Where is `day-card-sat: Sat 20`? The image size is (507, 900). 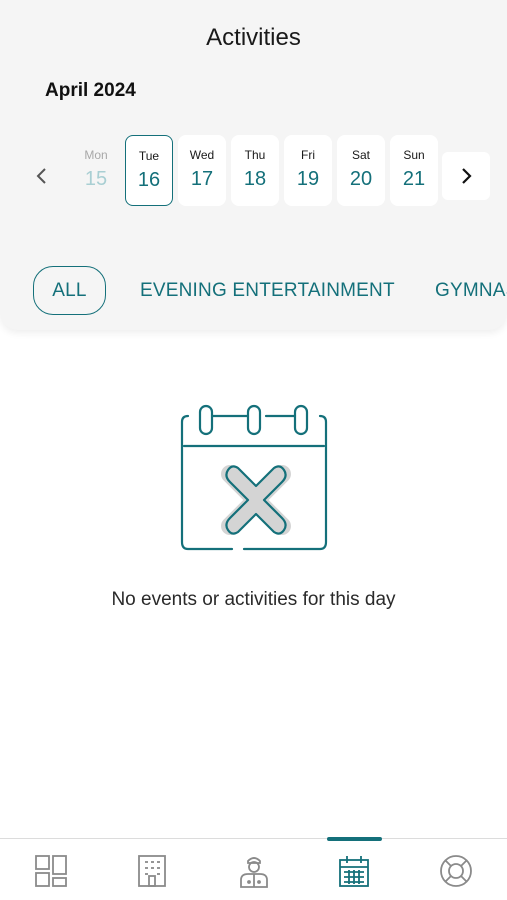
day-card-sat: Sat 20 is located at coordinates (361, 170).